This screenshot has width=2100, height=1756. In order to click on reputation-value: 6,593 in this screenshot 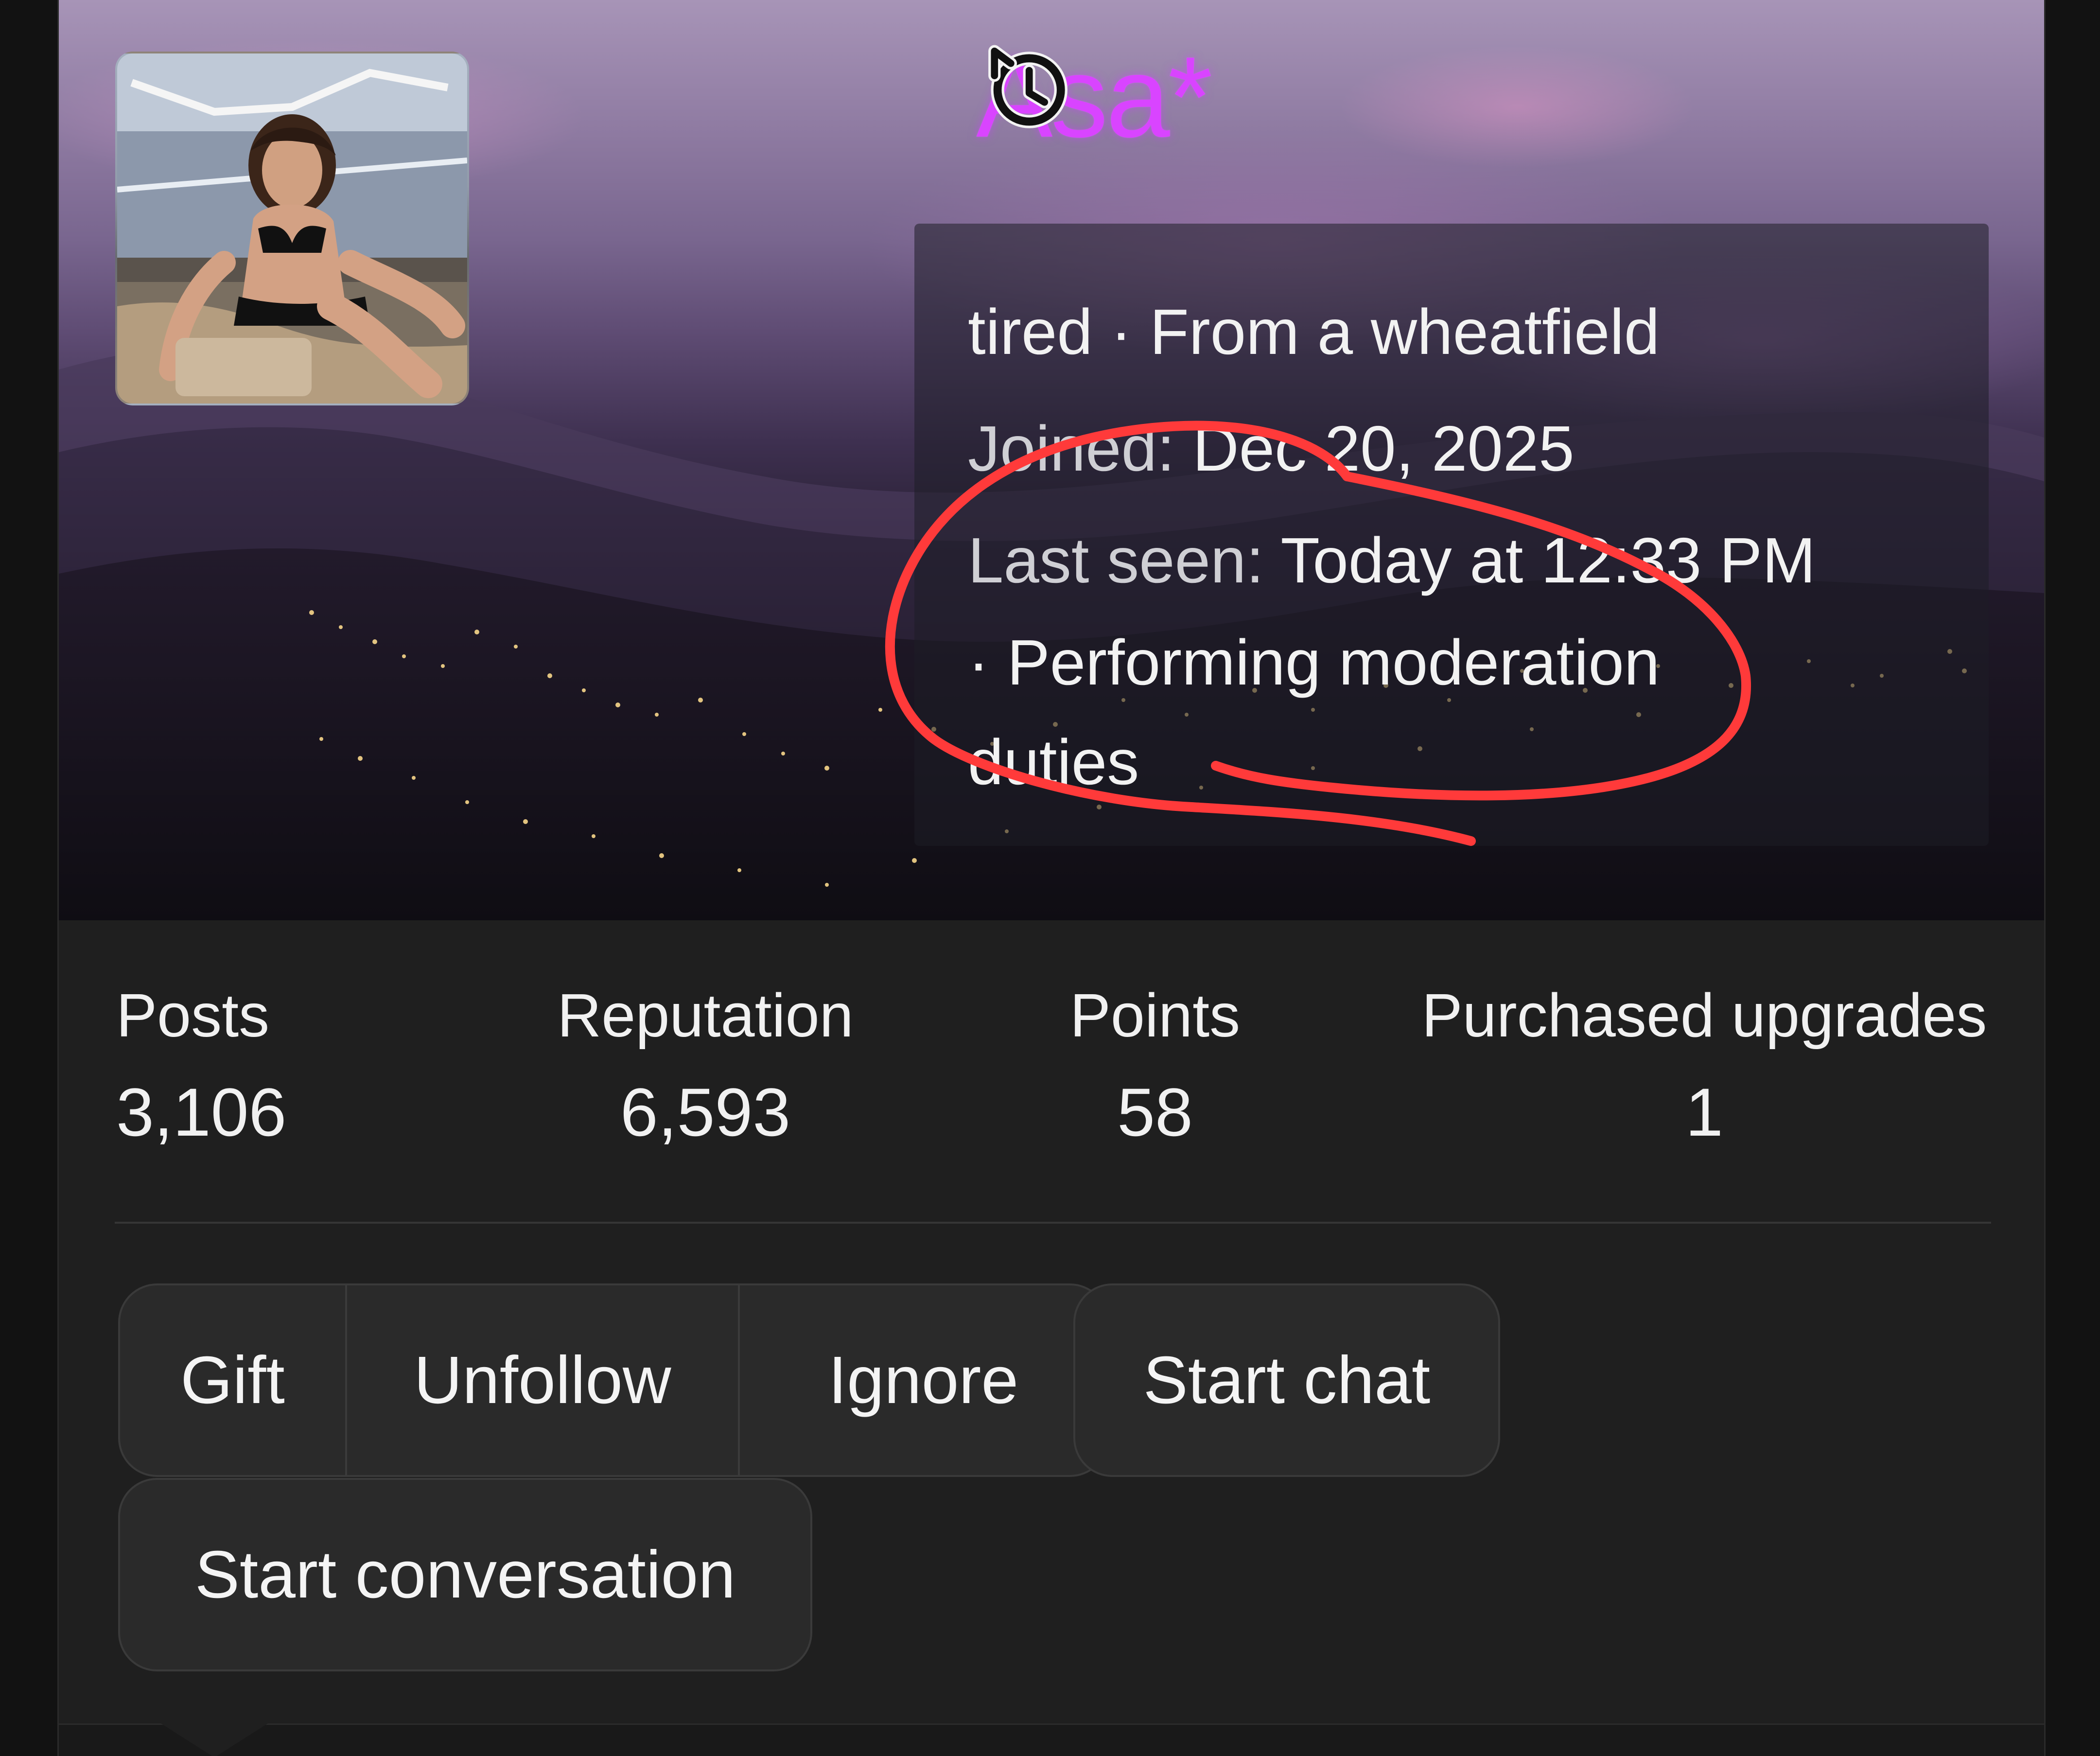, I will do `click(705, 1112)`.